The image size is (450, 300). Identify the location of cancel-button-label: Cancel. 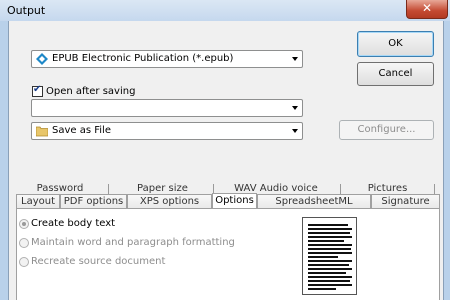
(395, 73).